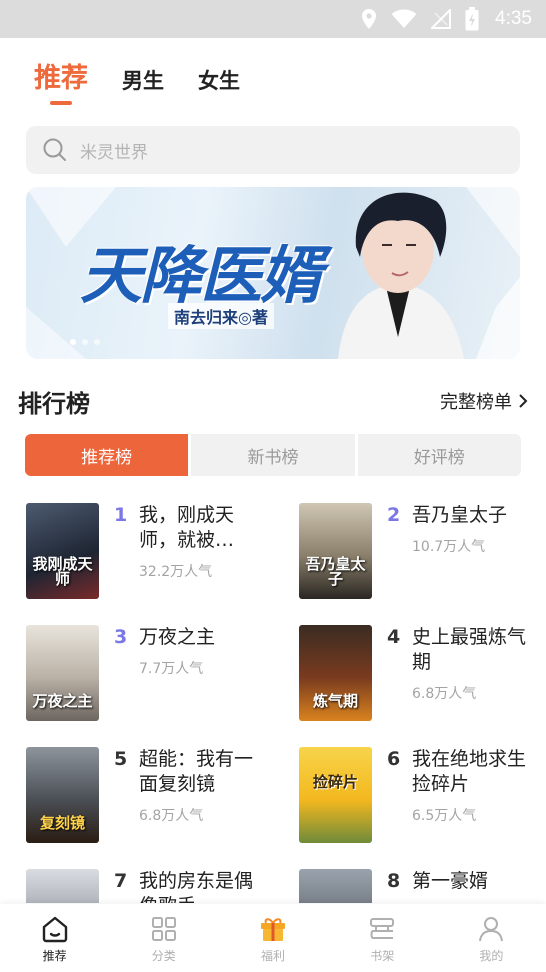 This screenshot has height=972, width=546. What do you see at coordinates (335, 782) in the screenshot?
I see `book-cover-title: 捡碎片` at bounding box center [335, 782].